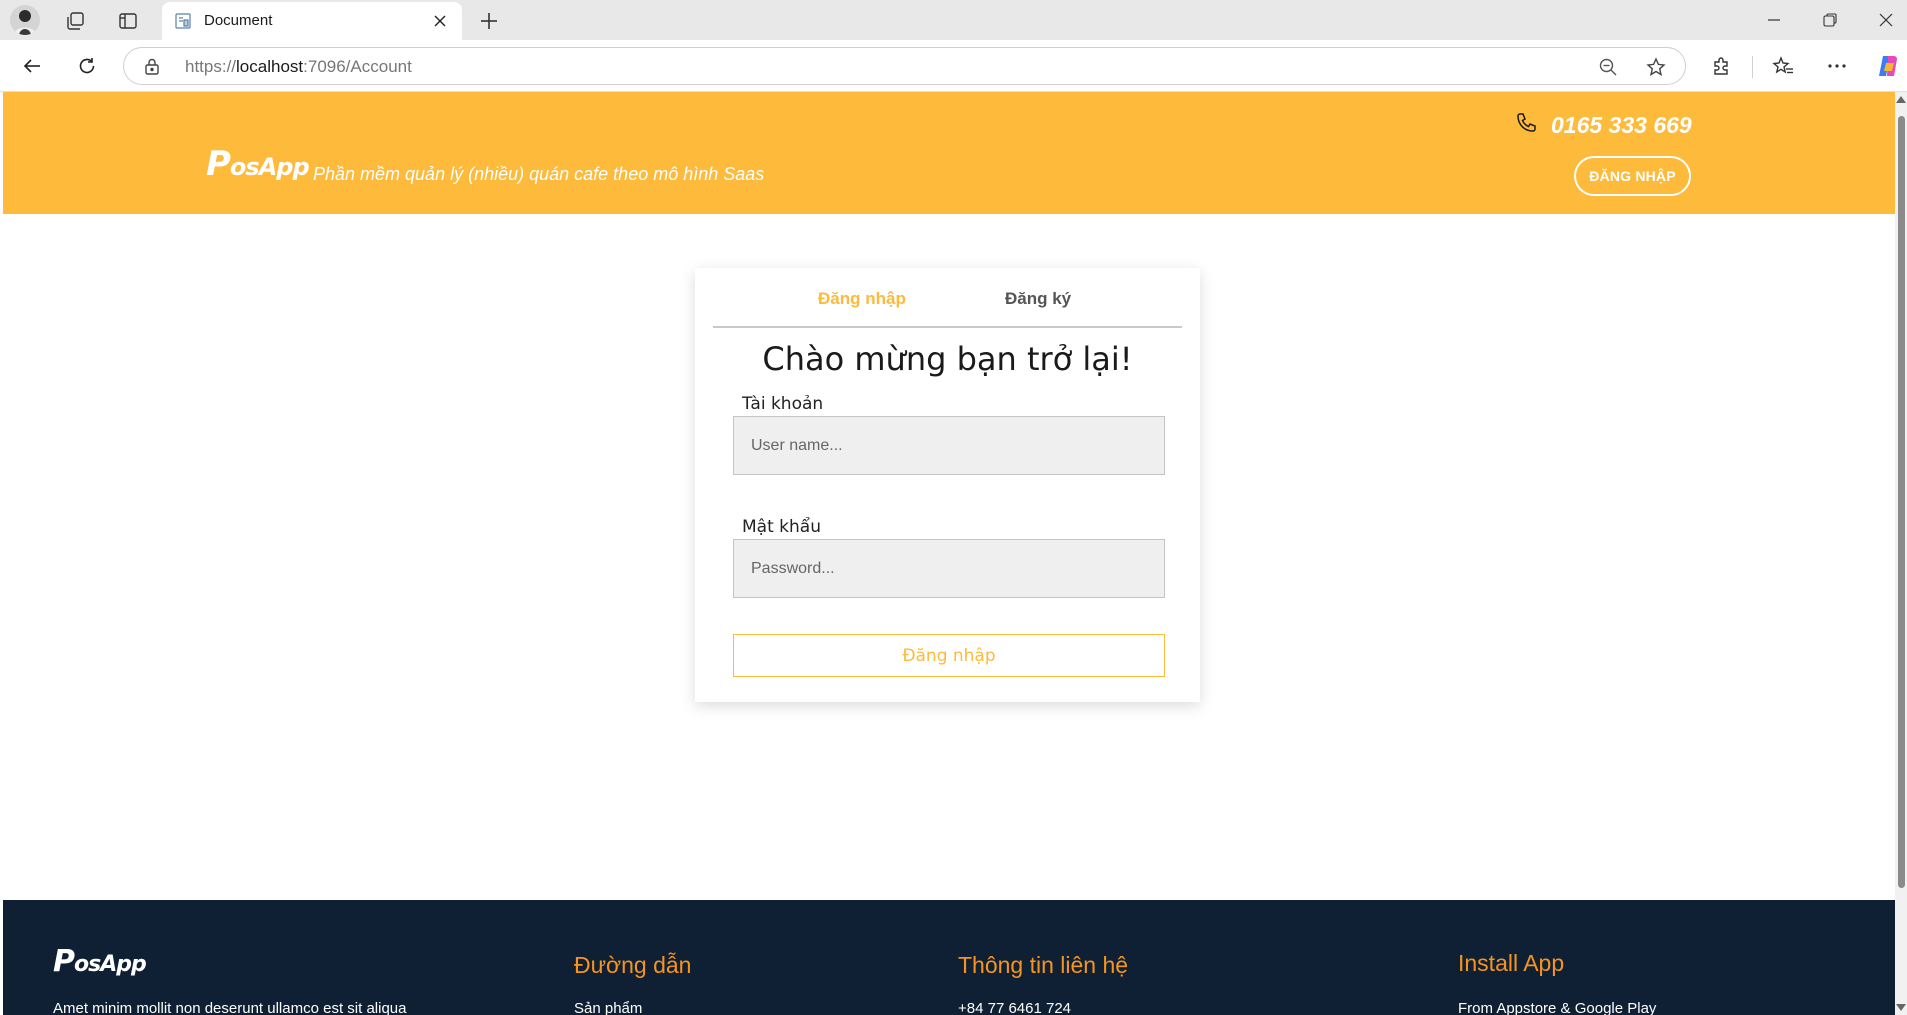  I want to click on minimize-icon, so click(1774, 20).